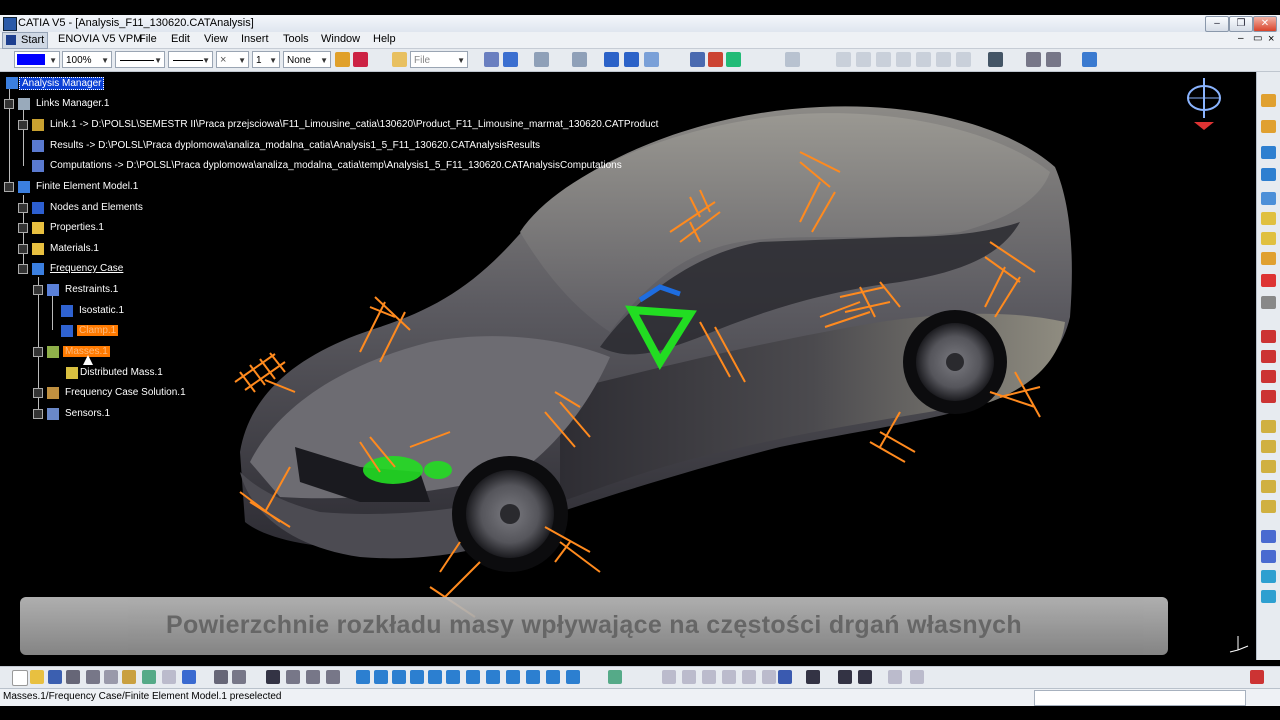 The image size is (1280, 720). Describe the element at coordinates (148, 39) in the screenshot. I see `menu-file: File` at that location.